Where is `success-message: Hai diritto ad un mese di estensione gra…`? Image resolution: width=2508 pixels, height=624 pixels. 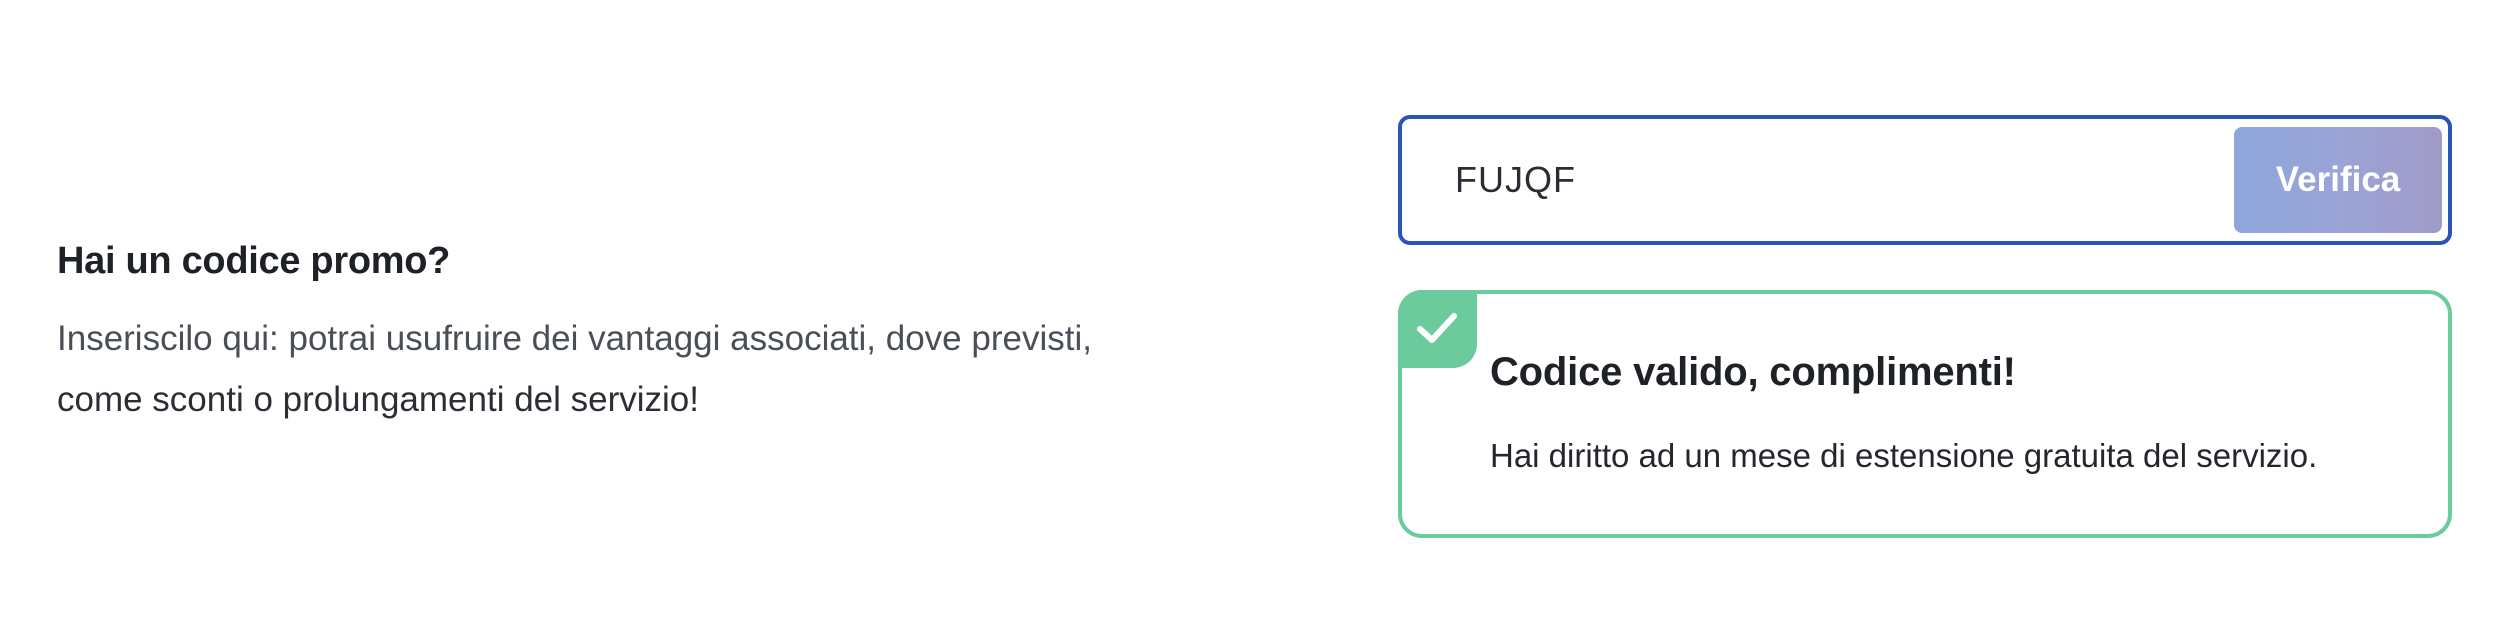 success-message: Hai diritto ad un mese di estensione gra… is located at coordinates (1904, 455).